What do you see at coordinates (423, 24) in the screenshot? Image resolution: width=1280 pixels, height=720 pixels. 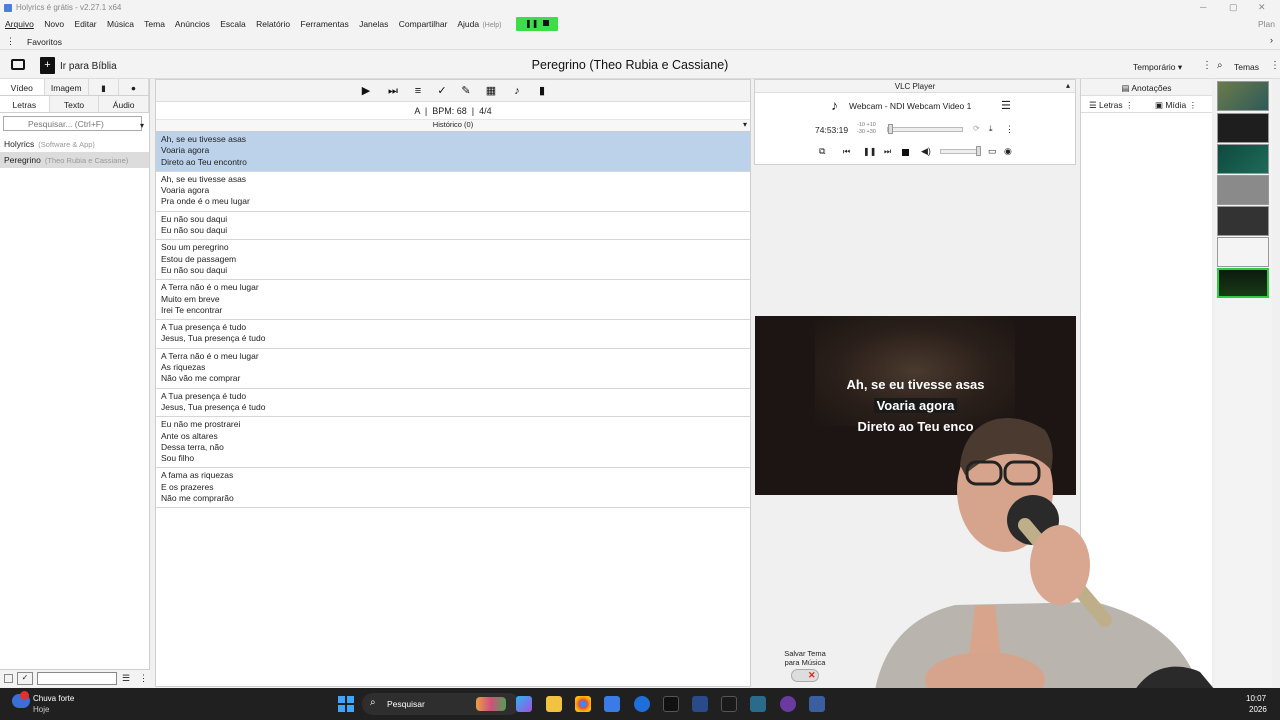 I see `menu-compartilhar: Compartilhar` at bounding box center [423, 24].